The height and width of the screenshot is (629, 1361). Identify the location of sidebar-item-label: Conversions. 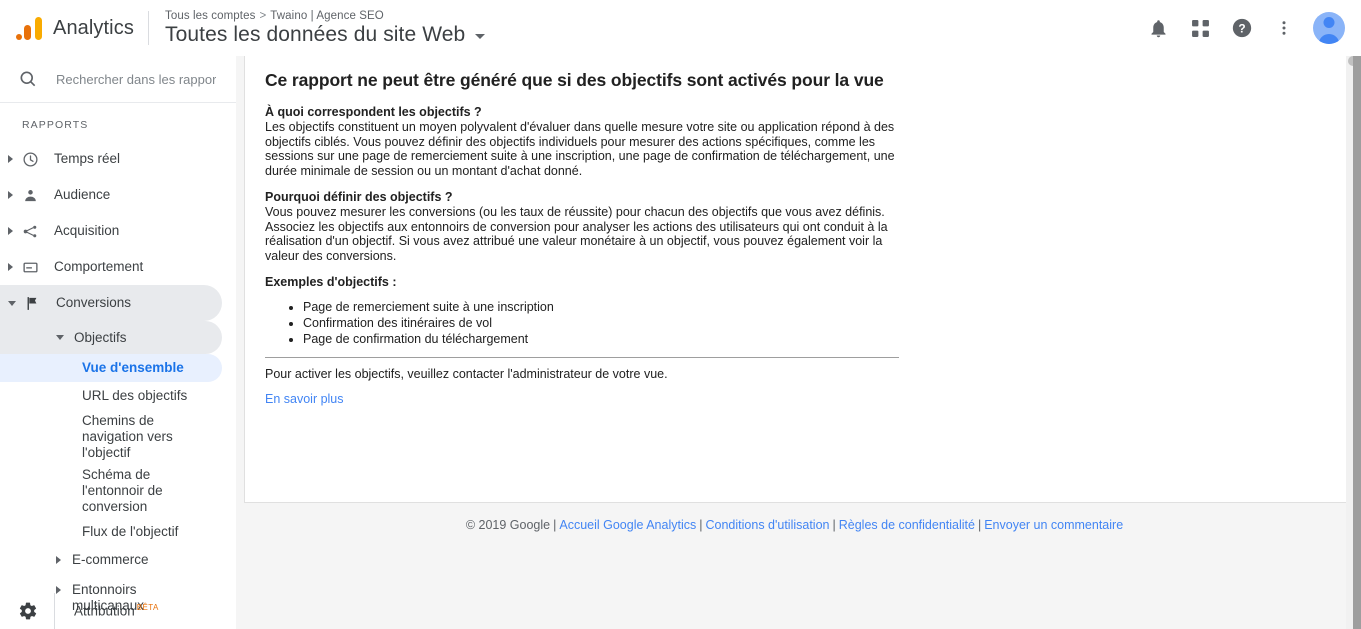
(94, 302).